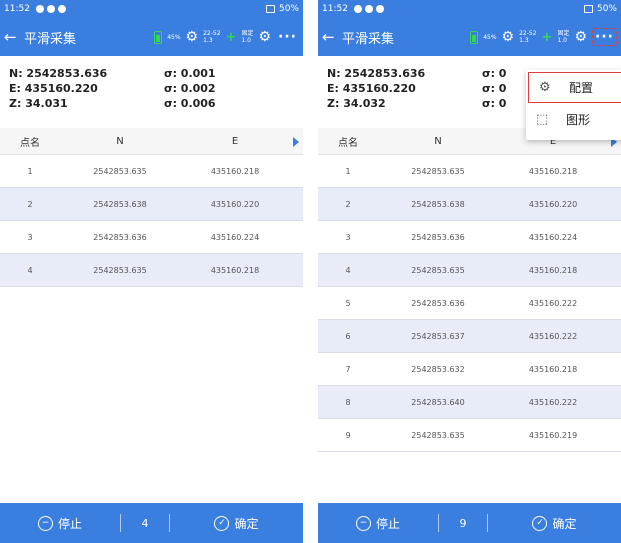  Describe the element at coordinates (348, 143) in the screenshot. I see `header-point-name: 点名` at that location.